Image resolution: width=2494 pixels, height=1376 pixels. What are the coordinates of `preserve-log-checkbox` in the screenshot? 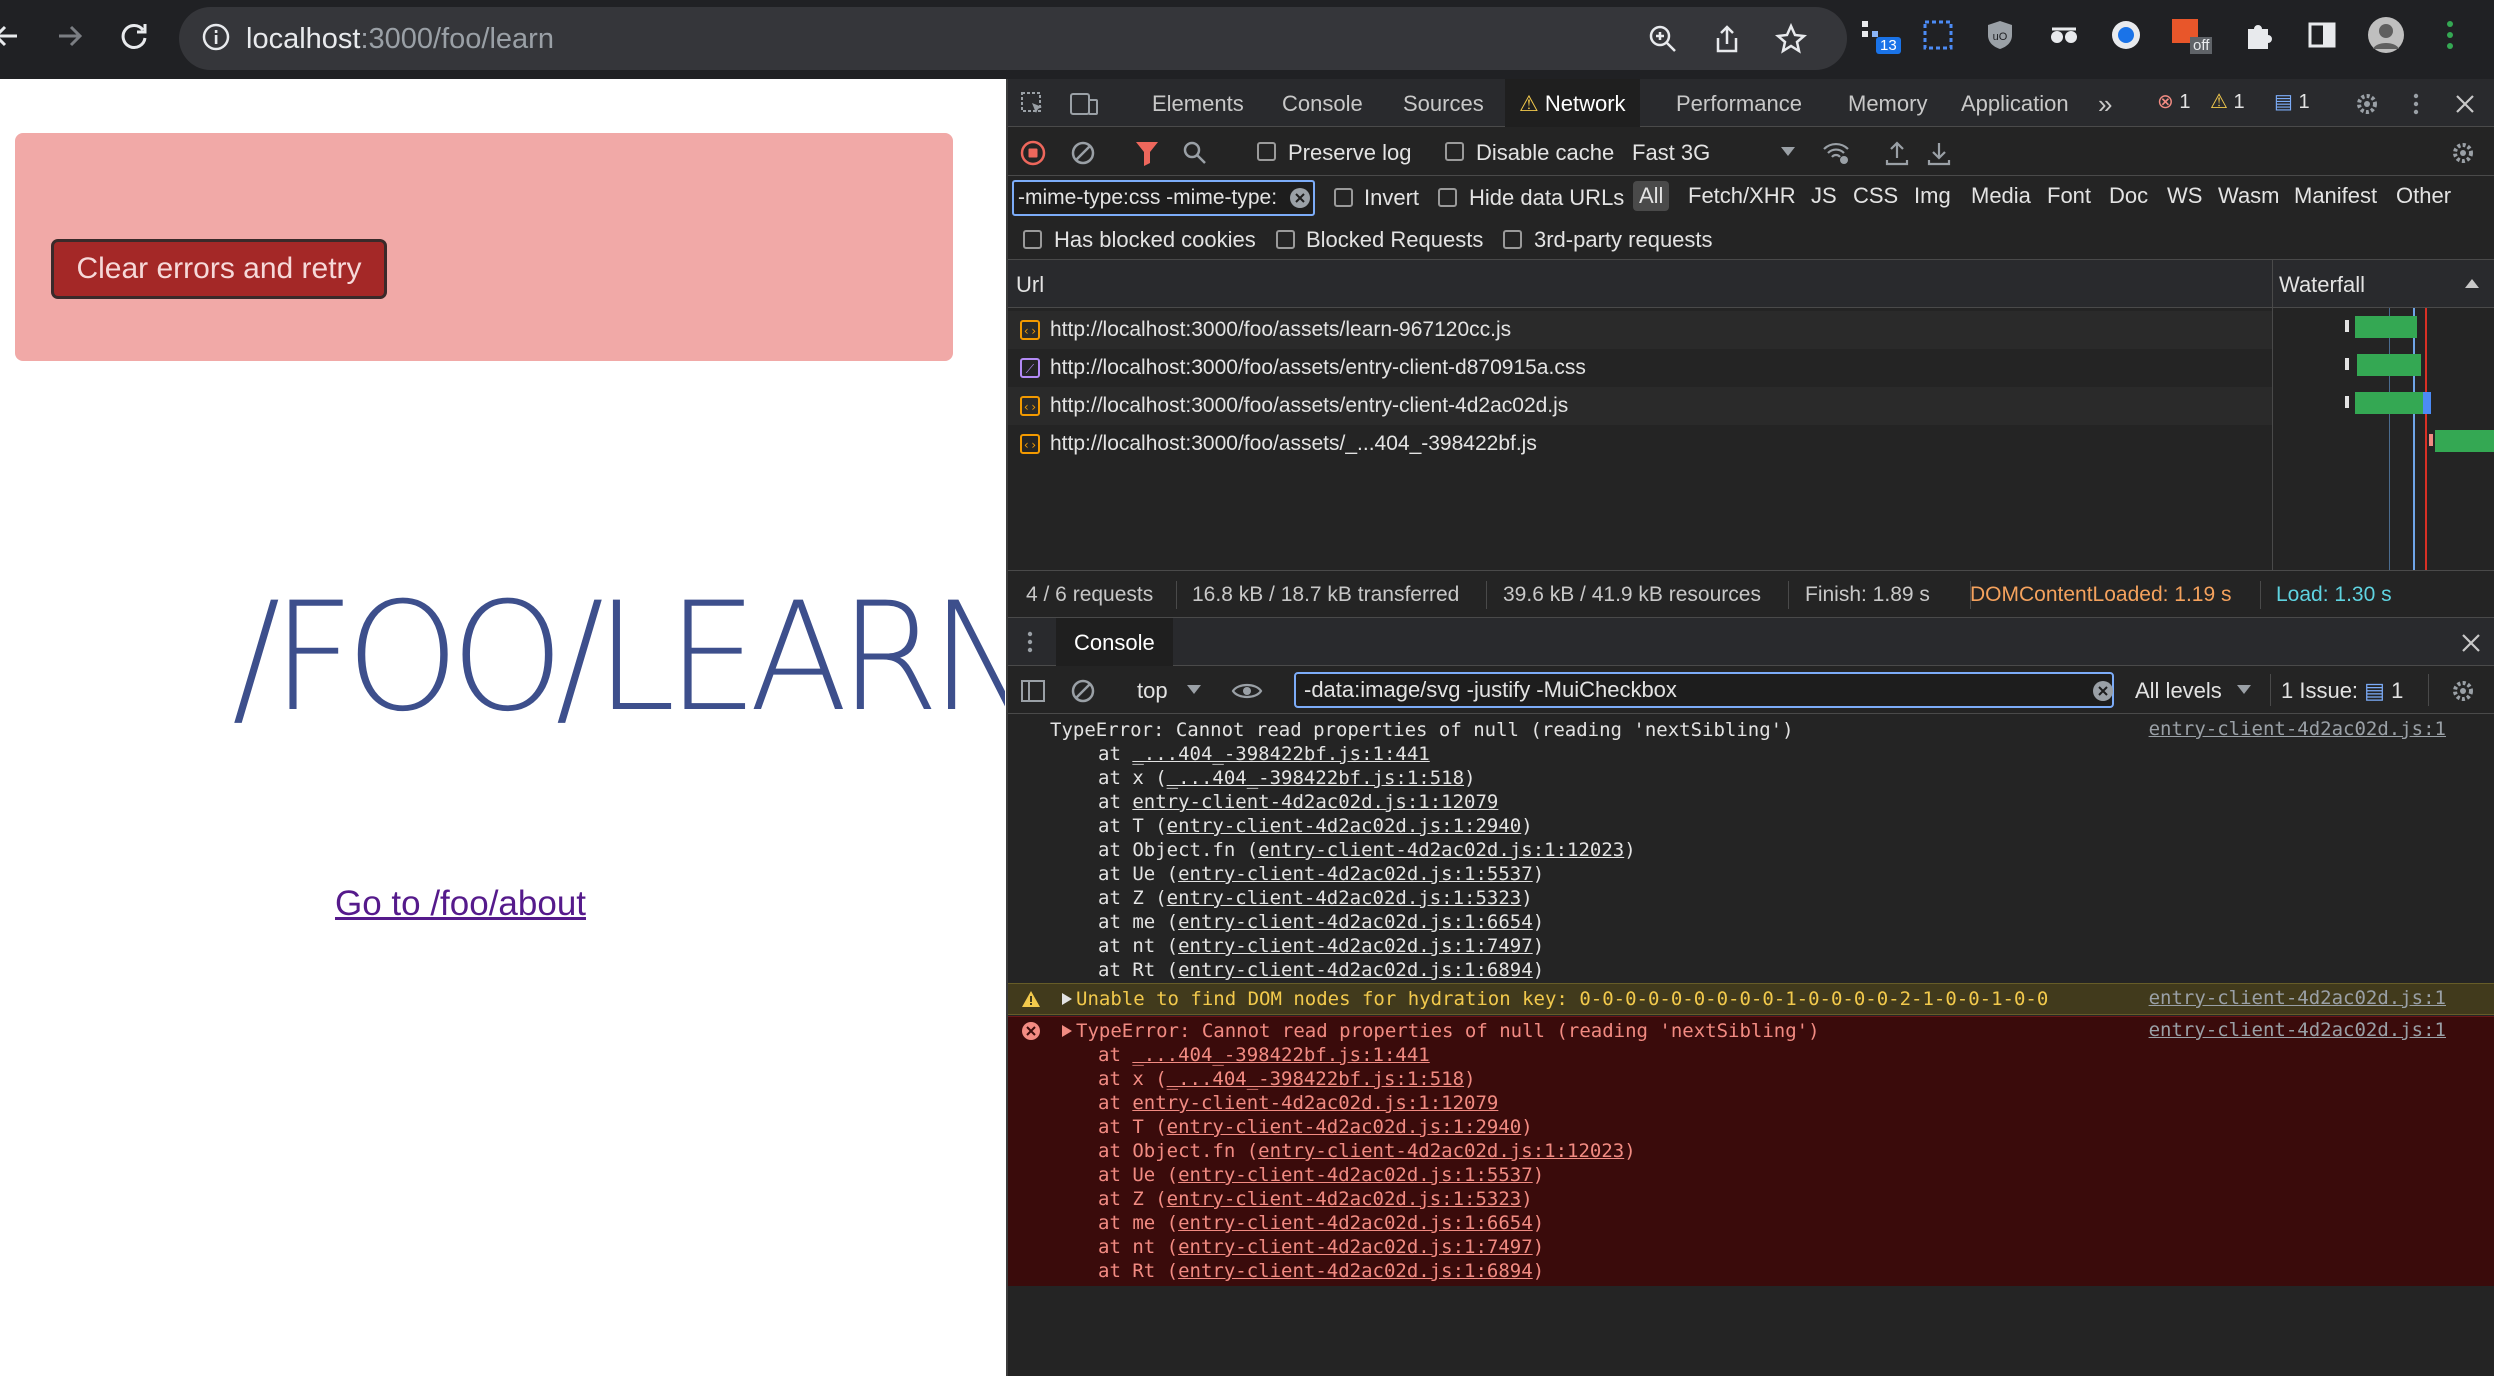 It's located at (1266, 151).